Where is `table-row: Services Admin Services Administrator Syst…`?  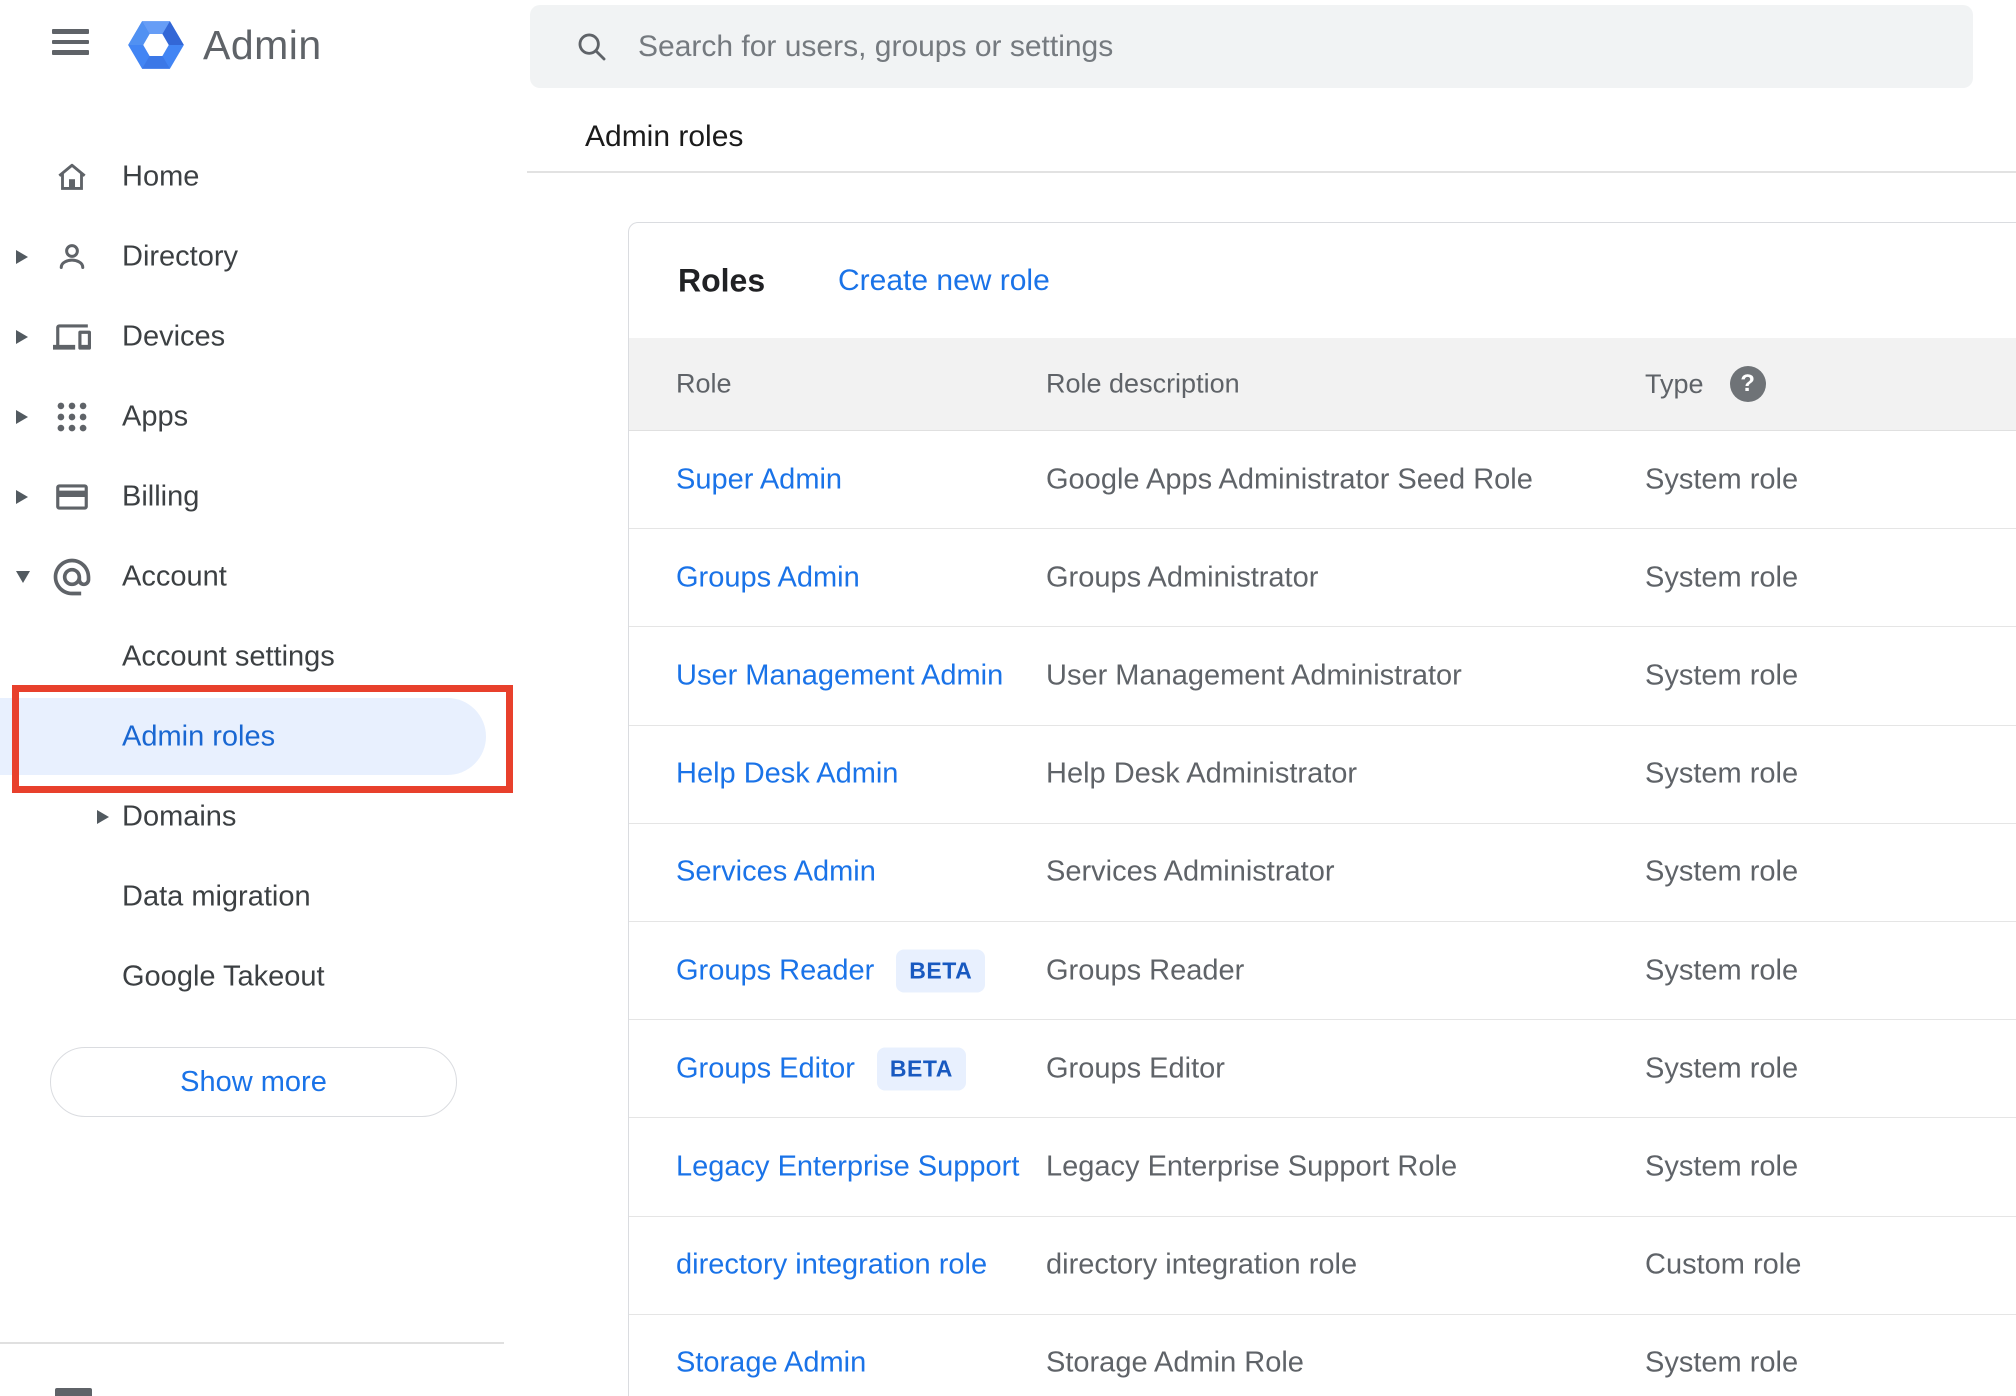
table-row: Services Admin Services Administrator Syst… is located at coordinates (1322, 873).